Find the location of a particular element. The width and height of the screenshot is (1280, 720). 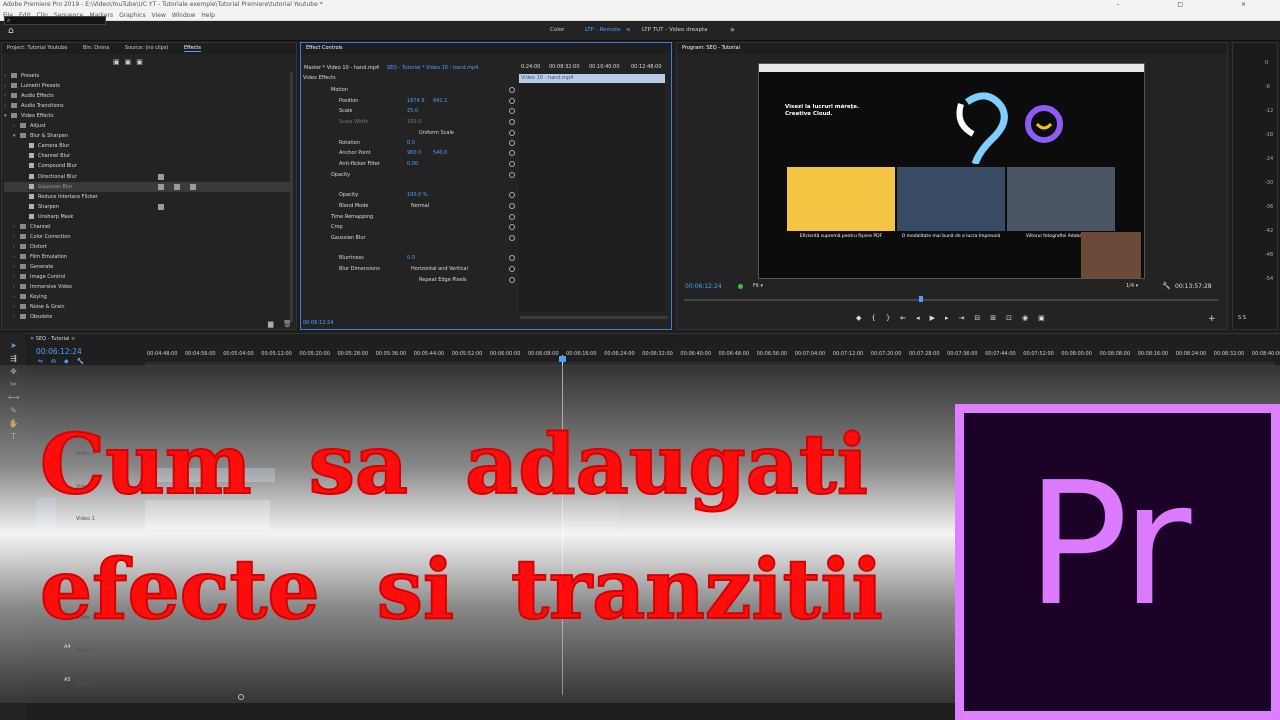

menu-graphics: Graphics is located at coordinates (132, 15).